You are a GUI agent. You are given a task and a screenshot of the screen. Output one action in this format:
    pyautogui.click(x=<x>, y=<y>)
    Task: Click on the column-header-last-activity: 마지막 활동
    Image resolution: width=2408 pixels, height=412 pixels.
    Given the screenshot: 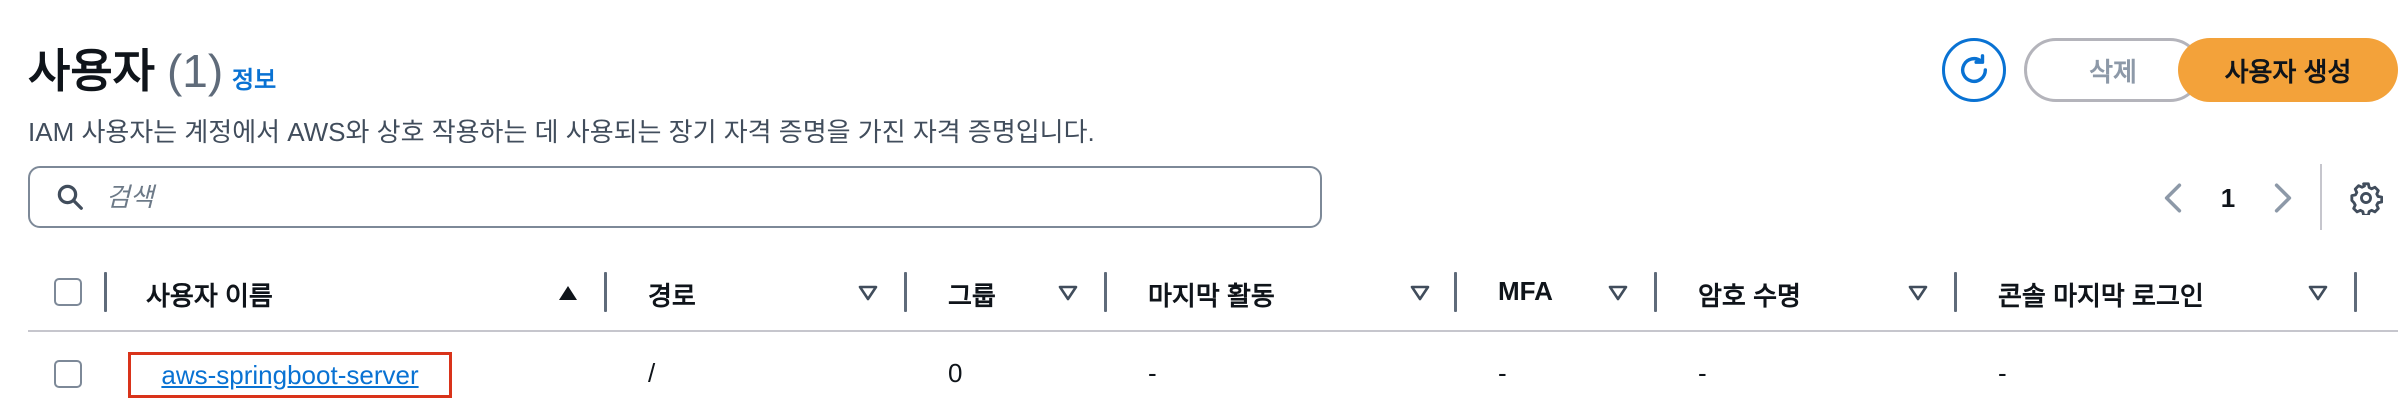 What is the action you would take?
    pyautogui.click(x=1211, y=294)
    